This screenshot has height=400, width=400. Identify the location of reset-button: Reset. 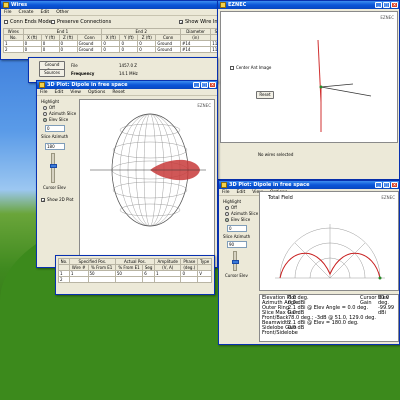
(265, 95).